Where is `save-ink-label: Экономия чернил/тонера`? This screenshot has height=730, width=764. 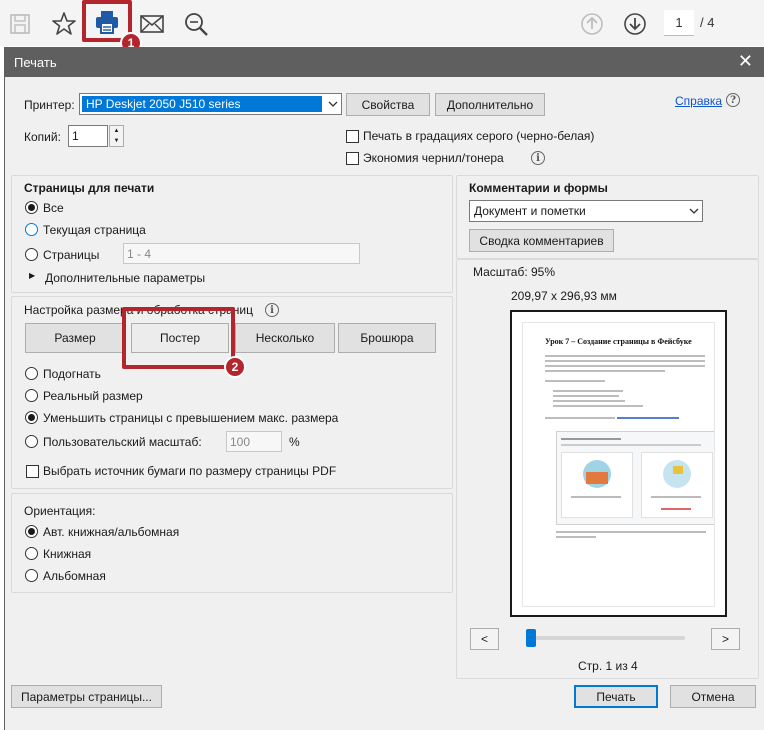 save-ink-label: Экономия чернил/тонера is located at coordinates (433, 158).